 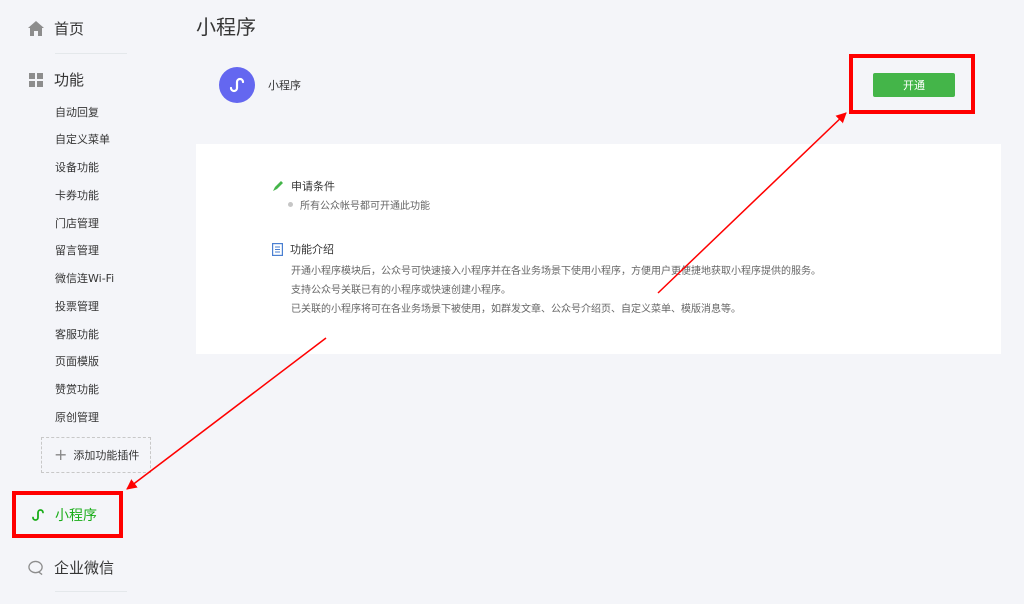 What do you see at coordinates (278, 186) in the screenshot?
I see `pen-icon` at bounding box center [278, 186].